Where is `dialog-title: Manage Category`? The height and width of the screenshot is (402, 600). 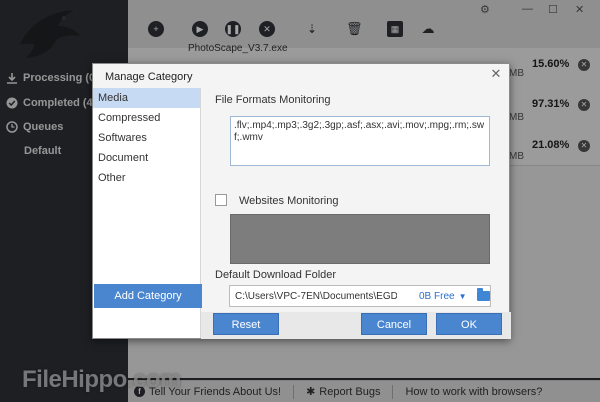 dialog-title: Manage Category is located at coordinates (149, 77).